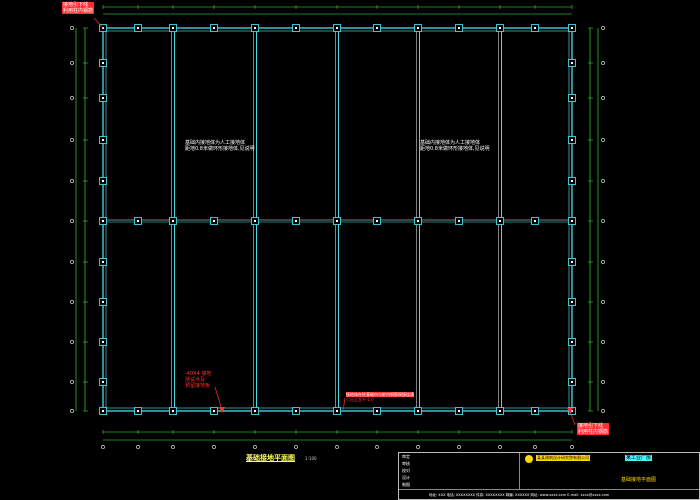 This screenshot has height=500, width=700. I want to click on bottom-right-note: 接地引下线 利用柱内钢筋, so click(593, 429).